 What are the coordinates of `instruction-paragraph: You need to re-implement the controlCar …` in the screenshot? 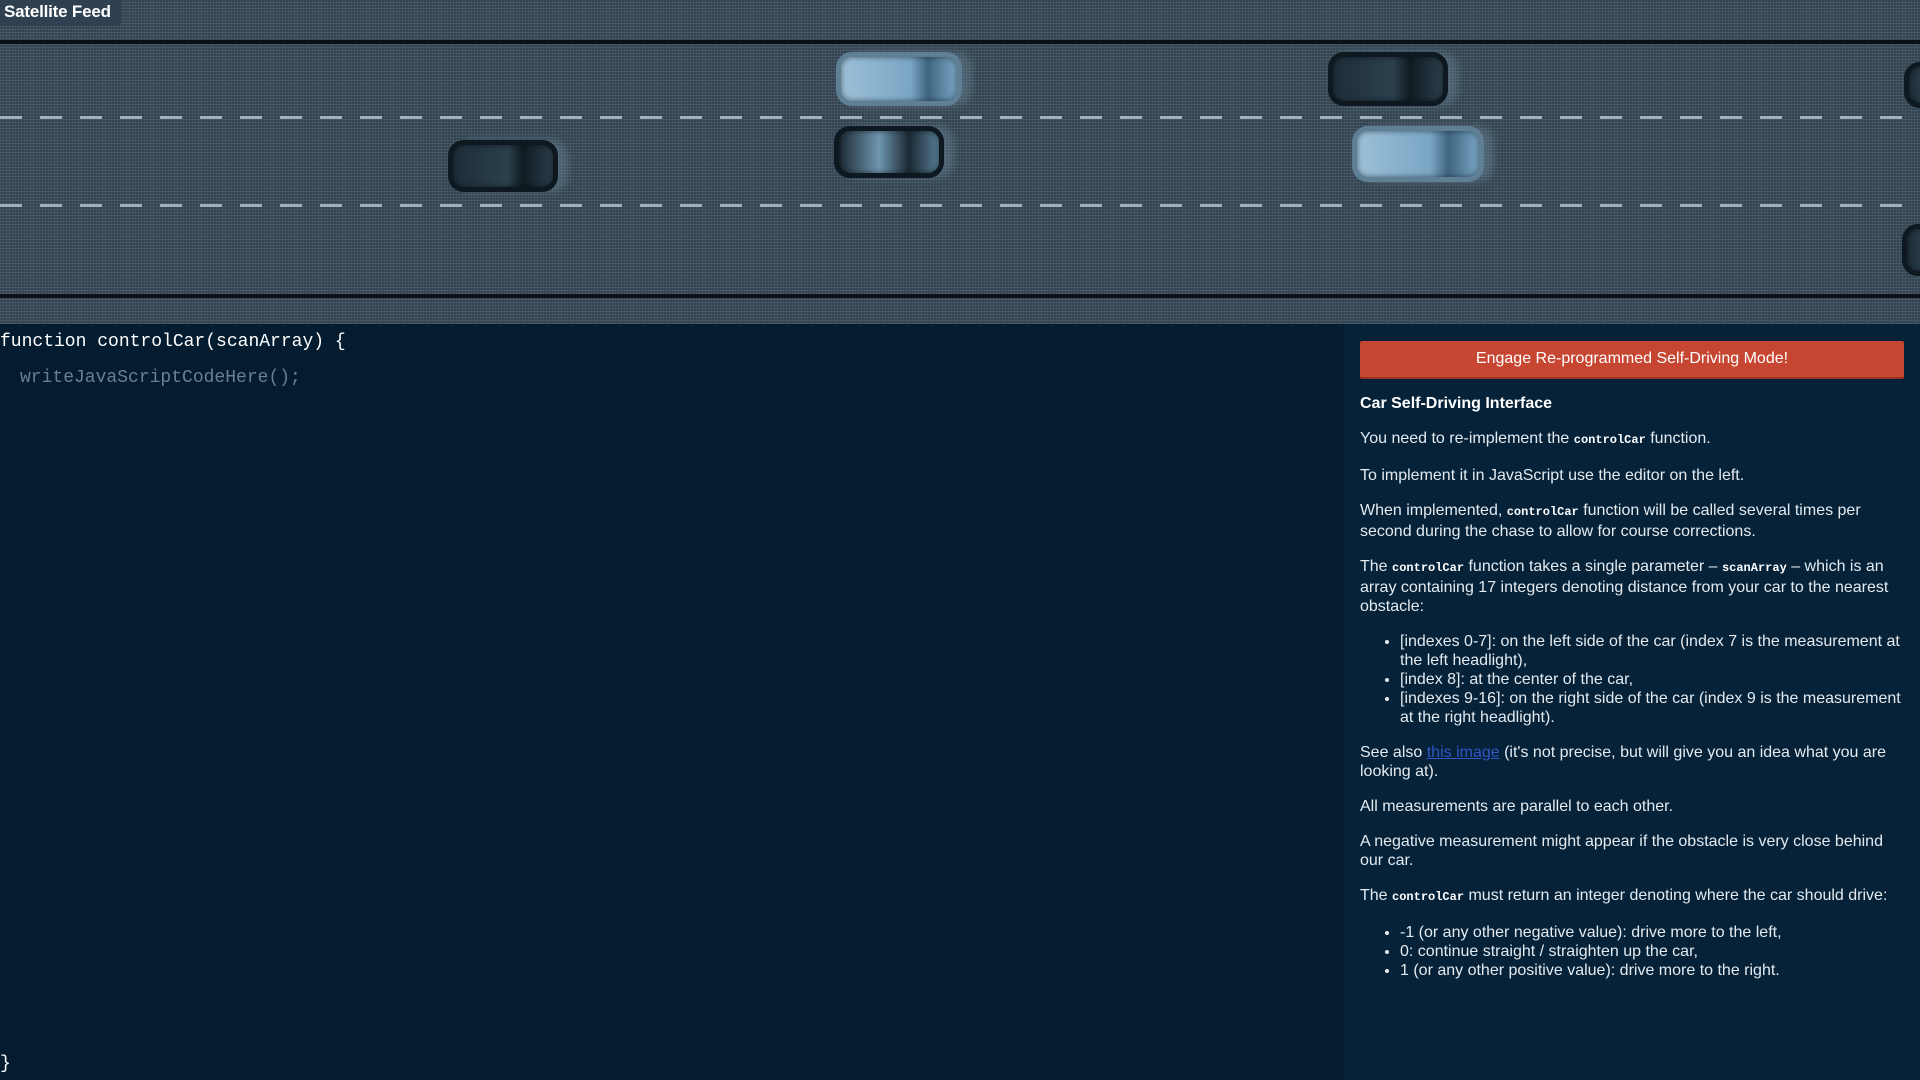 It's located at (1632, 439).